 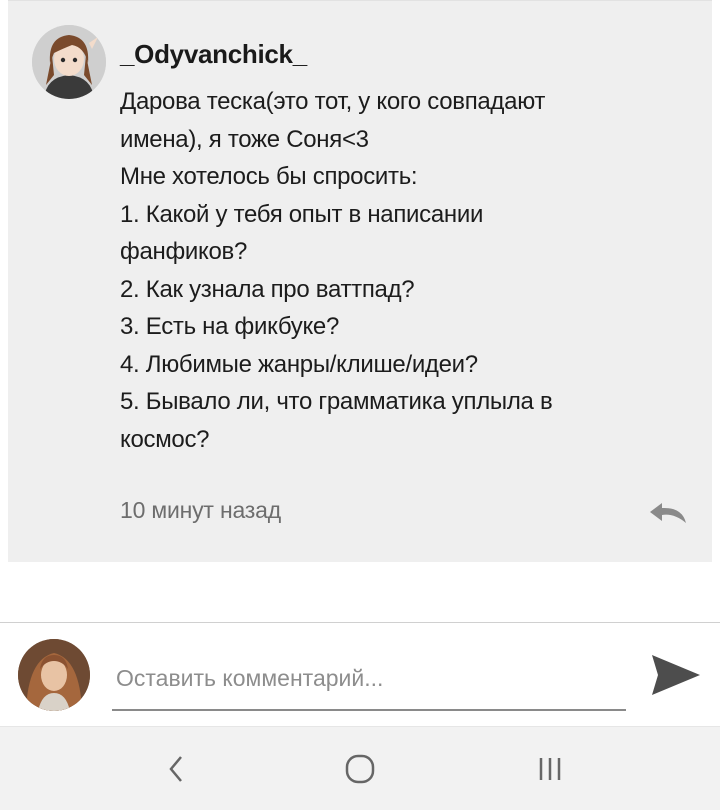 I want to click on comment-line: 2. Как узнала про ваттпад?, so click(x=267, y=289).